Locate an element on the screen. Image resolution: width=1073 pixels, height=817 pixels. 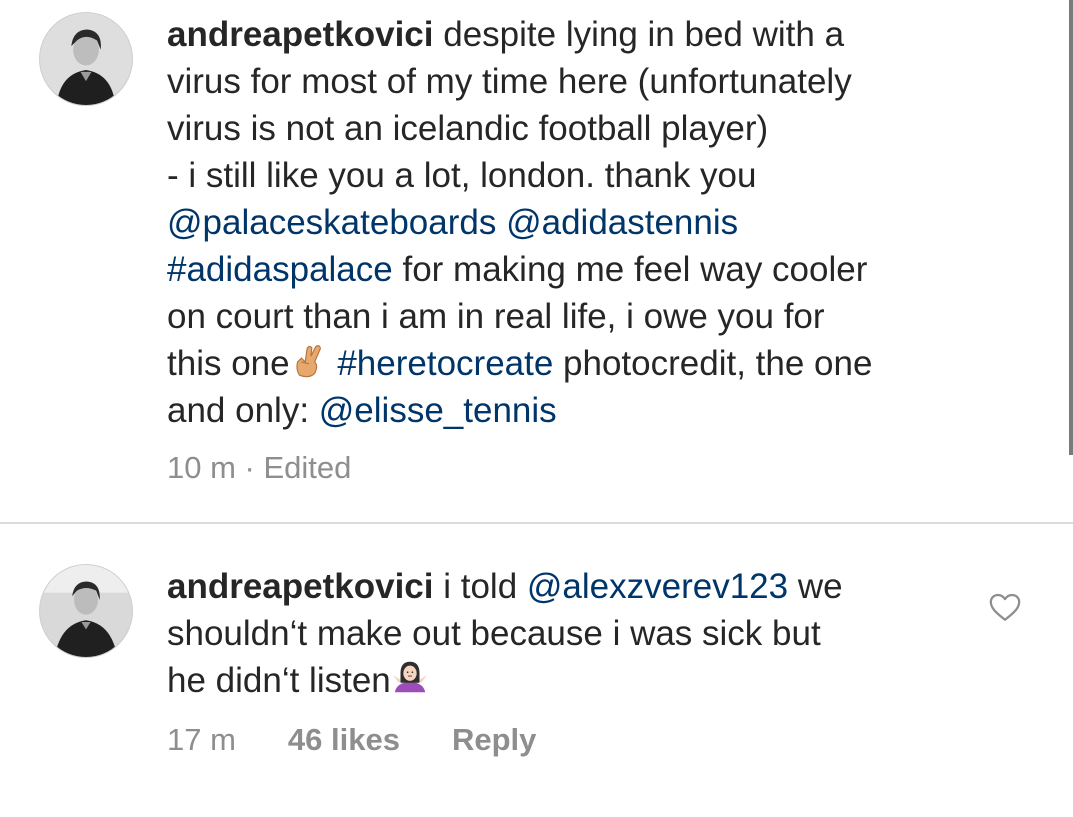
comment-text-segment: this one is located at coordinates (228, 363).